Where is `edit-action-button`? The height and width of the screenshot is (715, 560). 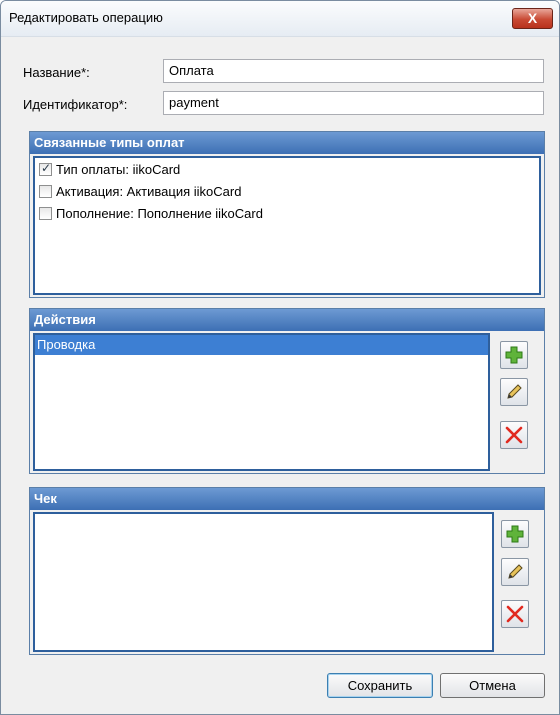 edit-action-button is located at coordinates (514, 392).